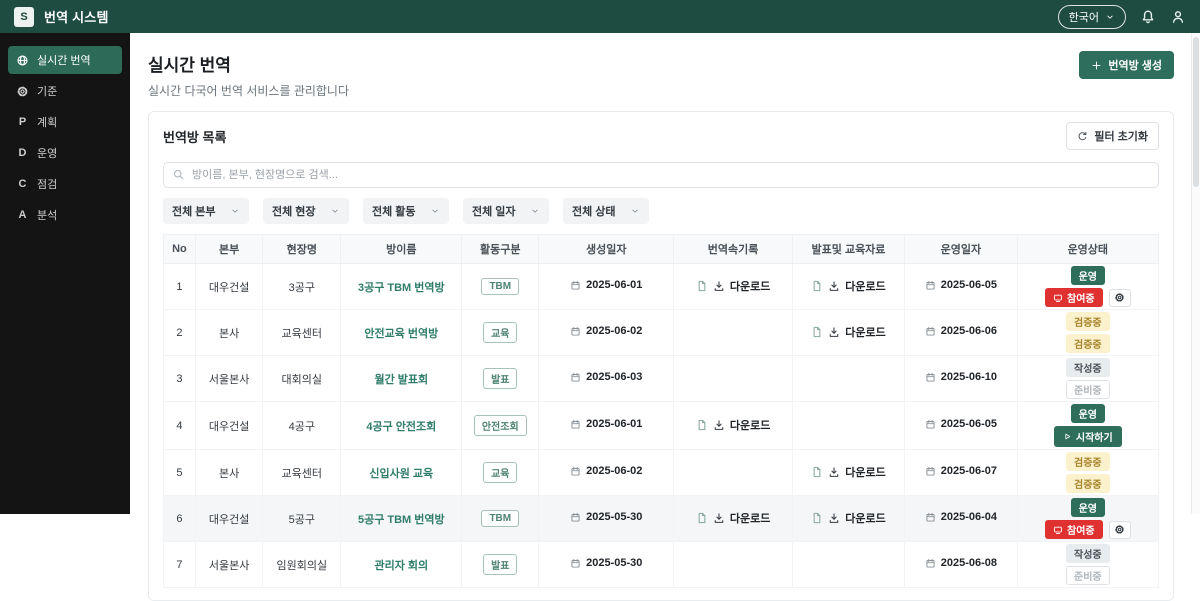  What do you see at coordinates (1195, 273) in the screenshot?
I see `page-scrollbar` at bounding box center [1195, 273].